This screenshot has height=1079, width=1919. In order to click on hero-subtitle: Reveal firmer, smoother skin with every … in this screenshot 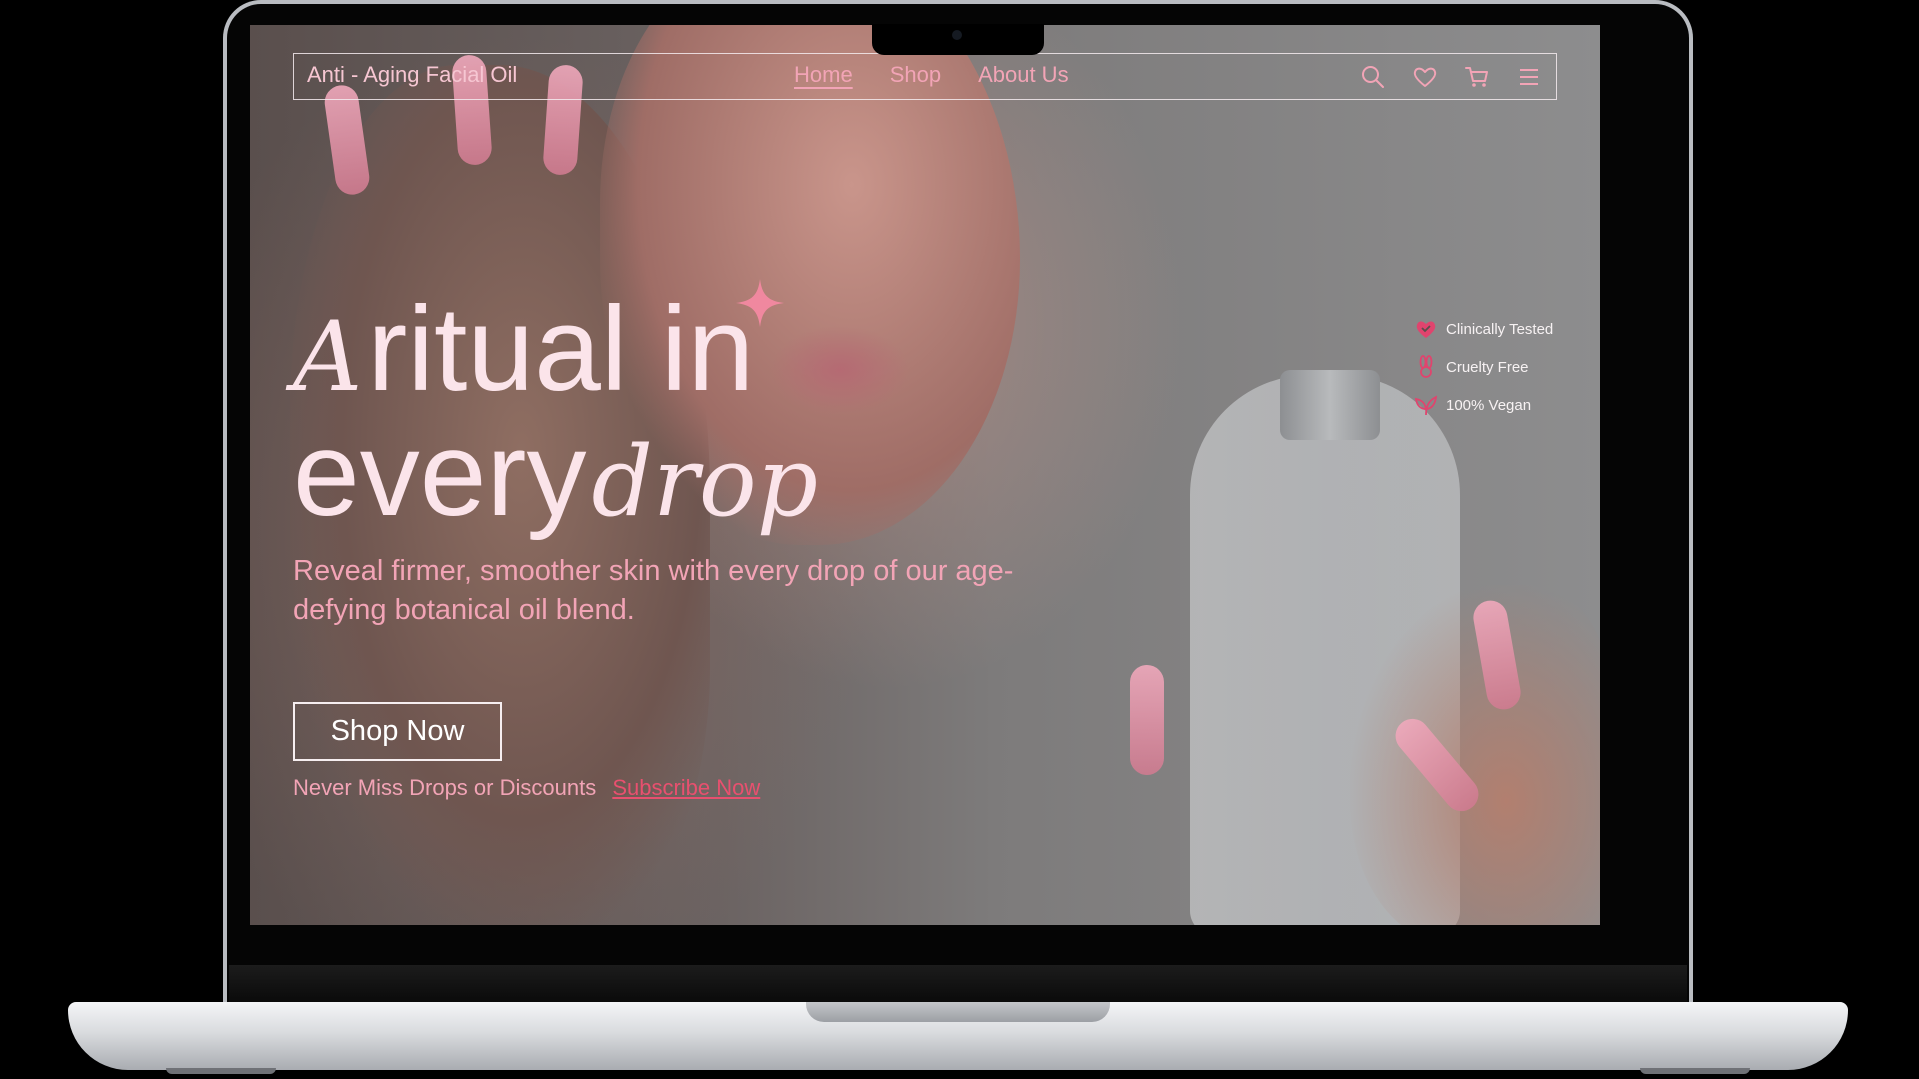, I will do `click(653, 590)`.